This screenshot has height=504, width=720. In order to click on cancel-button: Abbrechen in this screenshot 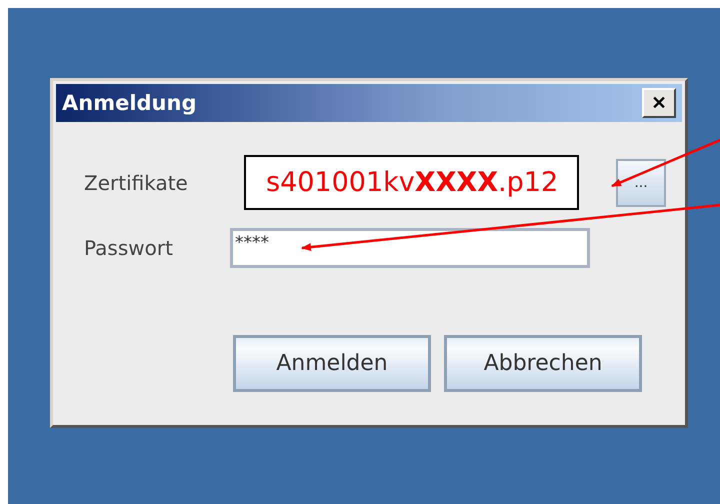, I will do `click(543, 363)`.